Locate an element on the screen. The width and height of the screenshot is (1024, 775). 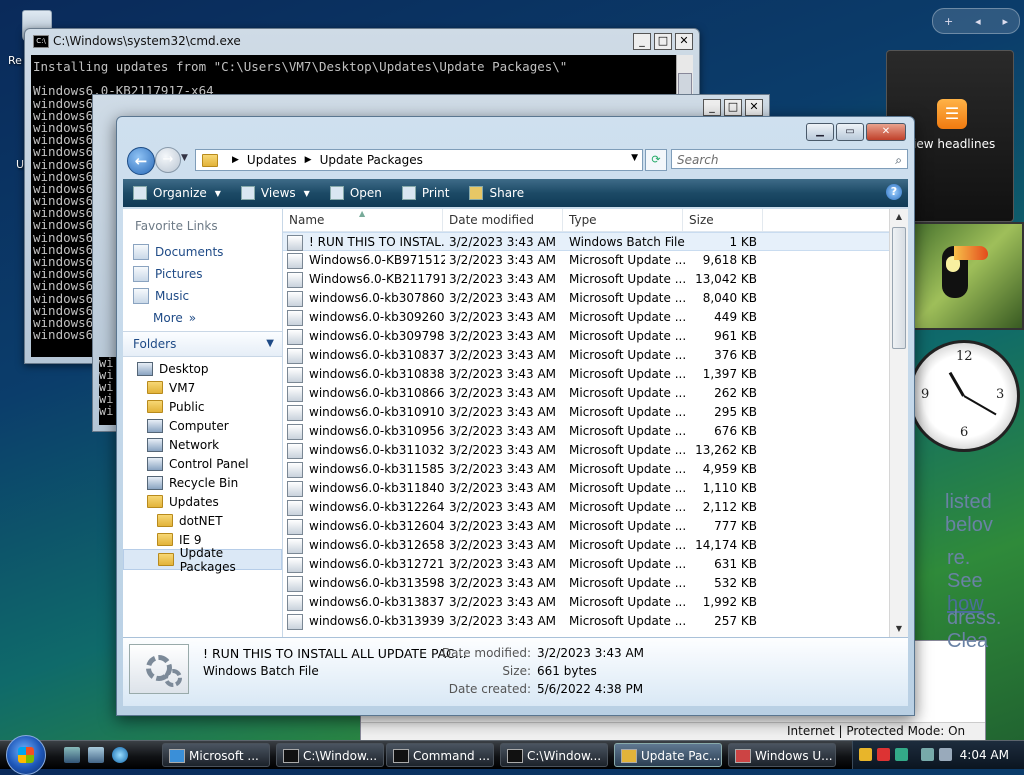
help-icon: ? is located at coordinates (894, 192).